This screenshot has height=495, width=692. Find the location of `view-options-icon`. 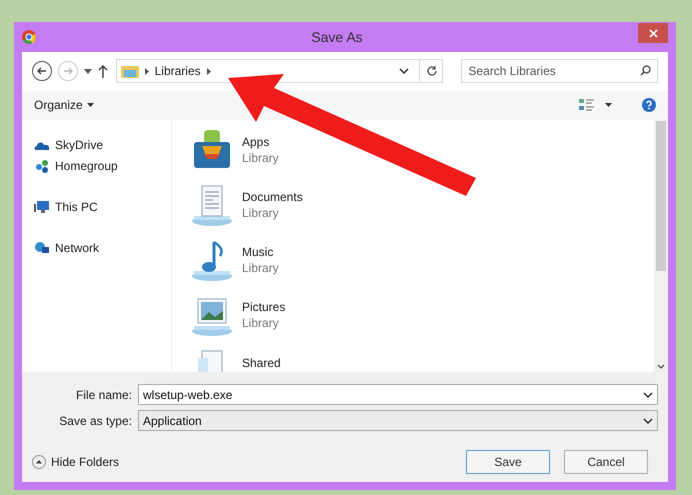

view-options-icon is located at coordinates (587, 105).